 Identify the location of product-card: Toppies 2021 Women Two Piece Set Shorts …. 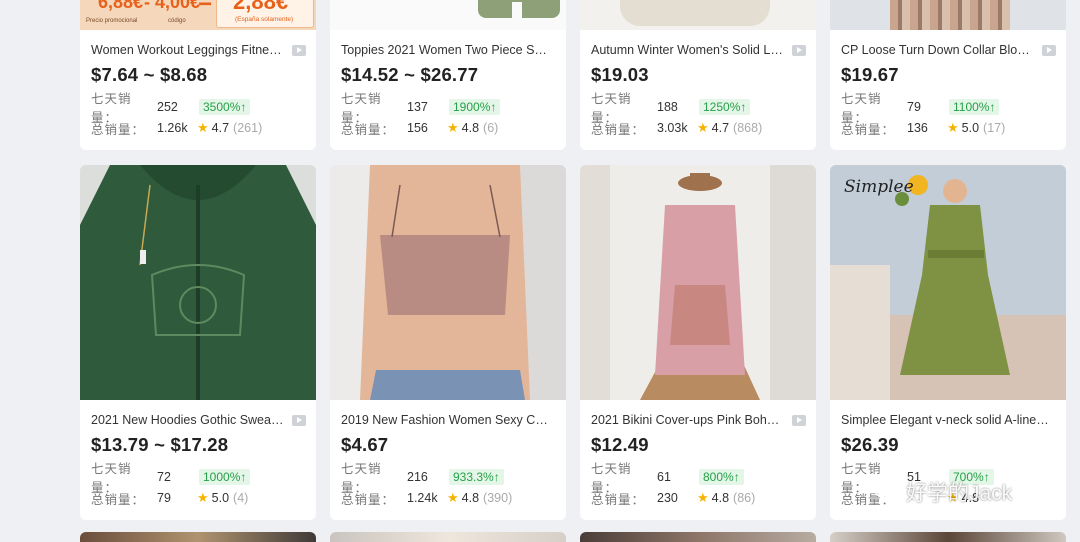
(448, 75).